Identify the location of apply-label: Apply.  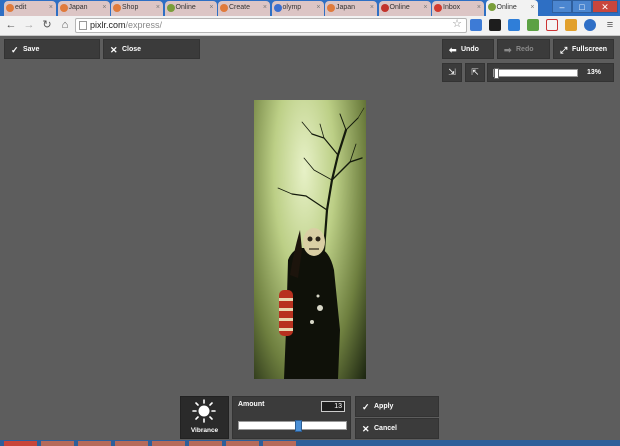
(384, 406).